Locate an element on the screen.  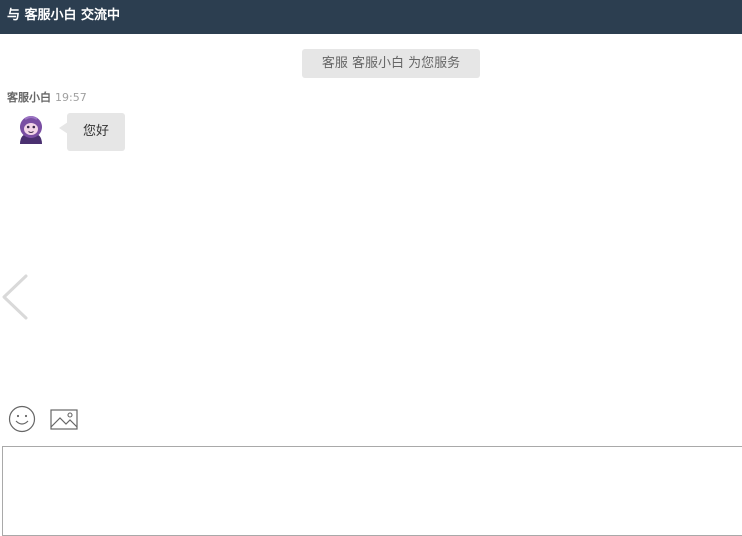
service-notice-text: 客服 客服小白 为您服务 is located at coordinates (391, 63).